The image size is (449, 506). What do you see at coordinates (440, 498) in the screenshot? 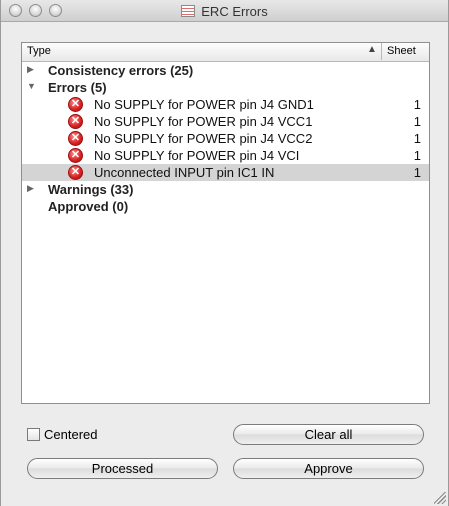
I see `resize-grip-icon` at bounding box center [440, 498].